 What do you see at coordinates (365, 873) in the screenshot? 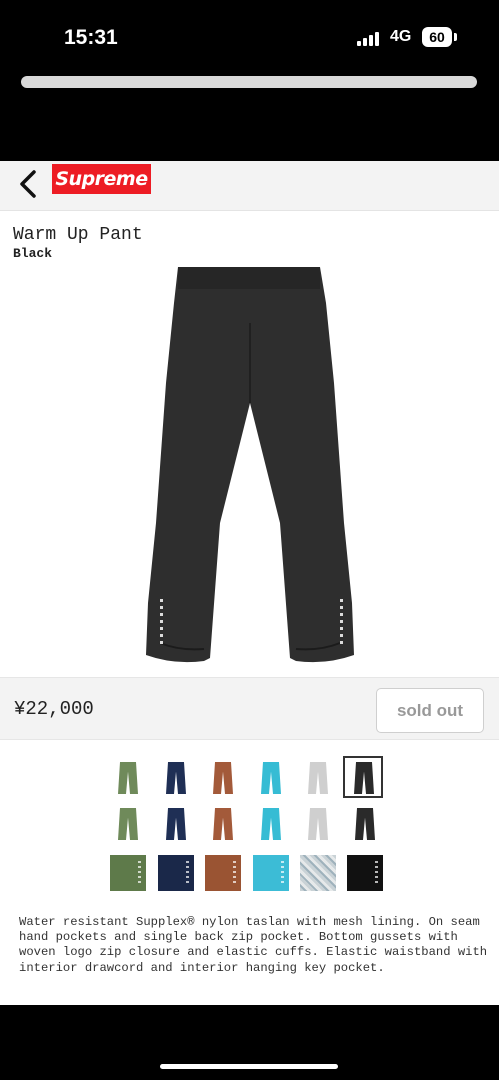
I see `fabric-black-icon` at bounding box center [365, 873].